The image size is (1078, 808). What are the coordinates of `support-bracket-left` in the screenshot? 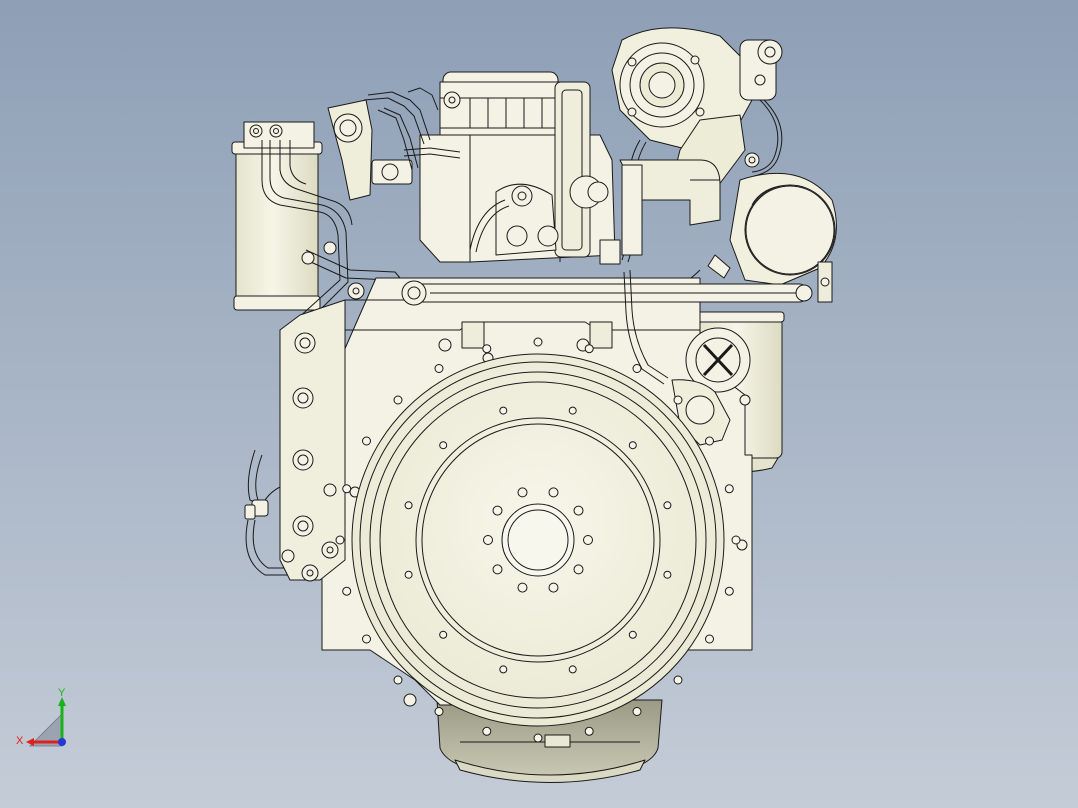 It's located at (312, 440).